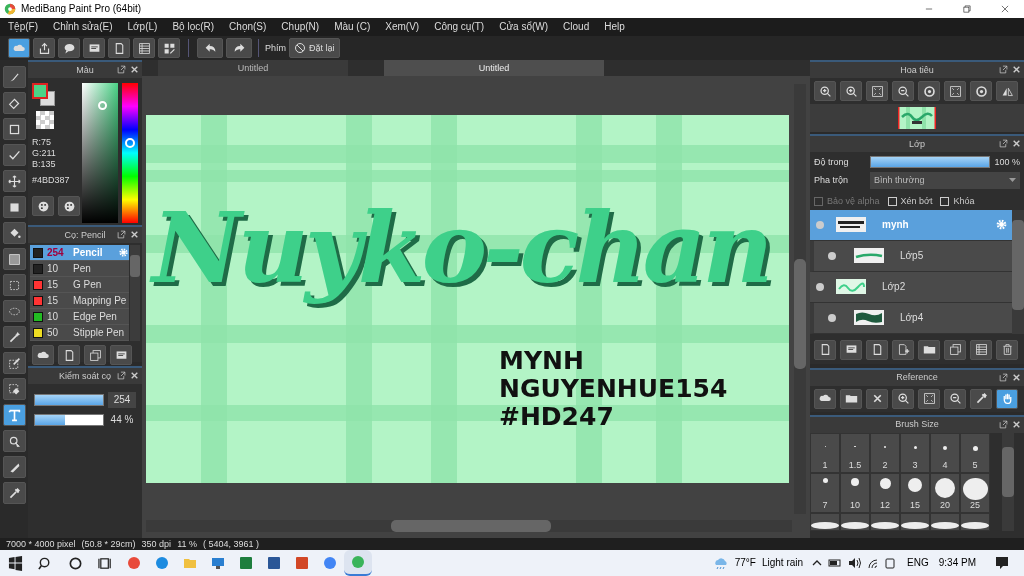 The width and height of the screenshot is (1024, 576). I want to click on dot-tool-button, so click(14, 129).